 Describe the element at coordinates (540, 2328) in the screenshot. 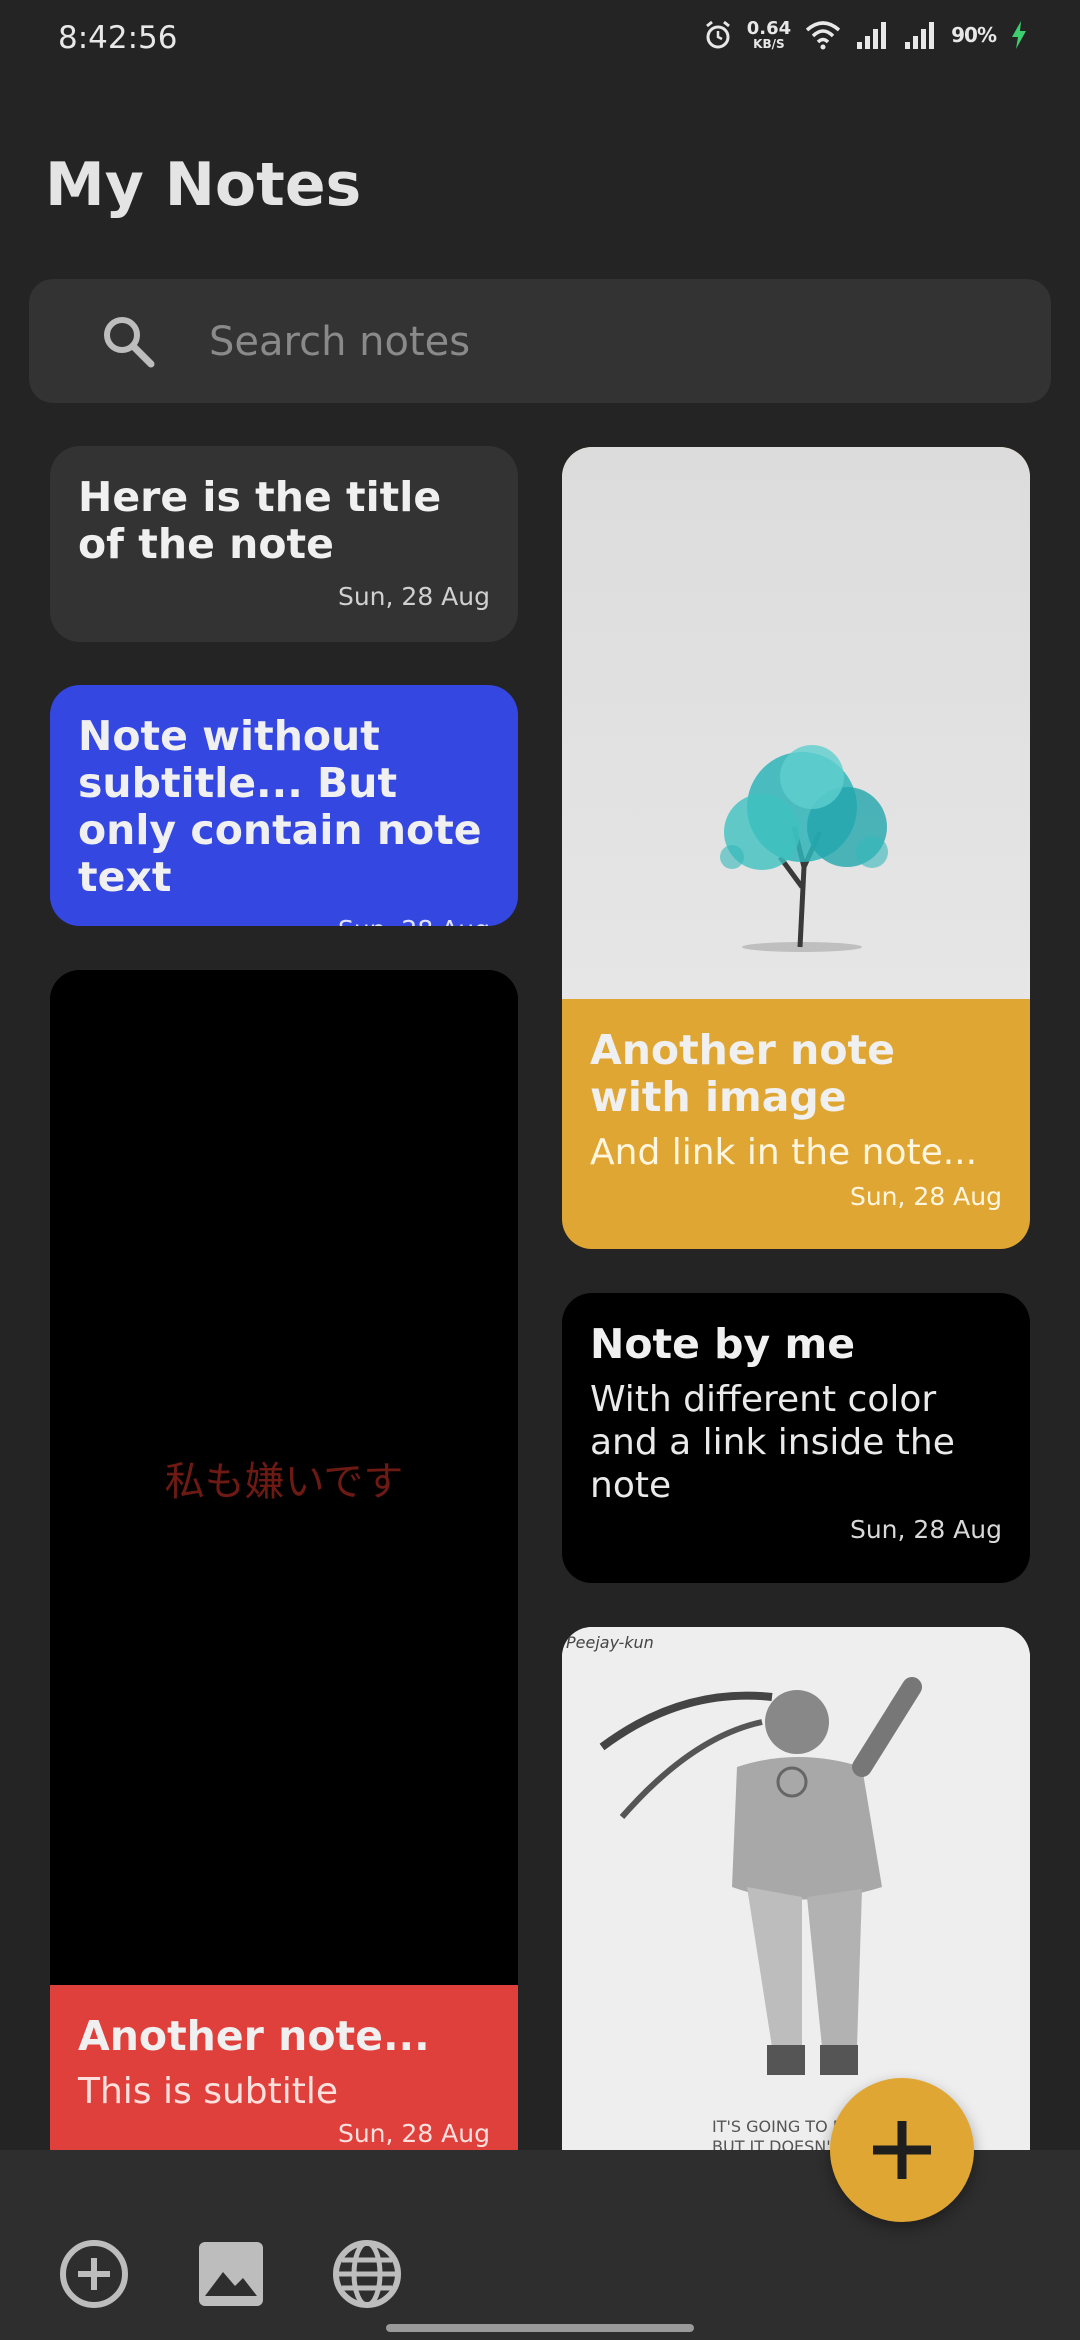

I see `home-indicator` at that location.